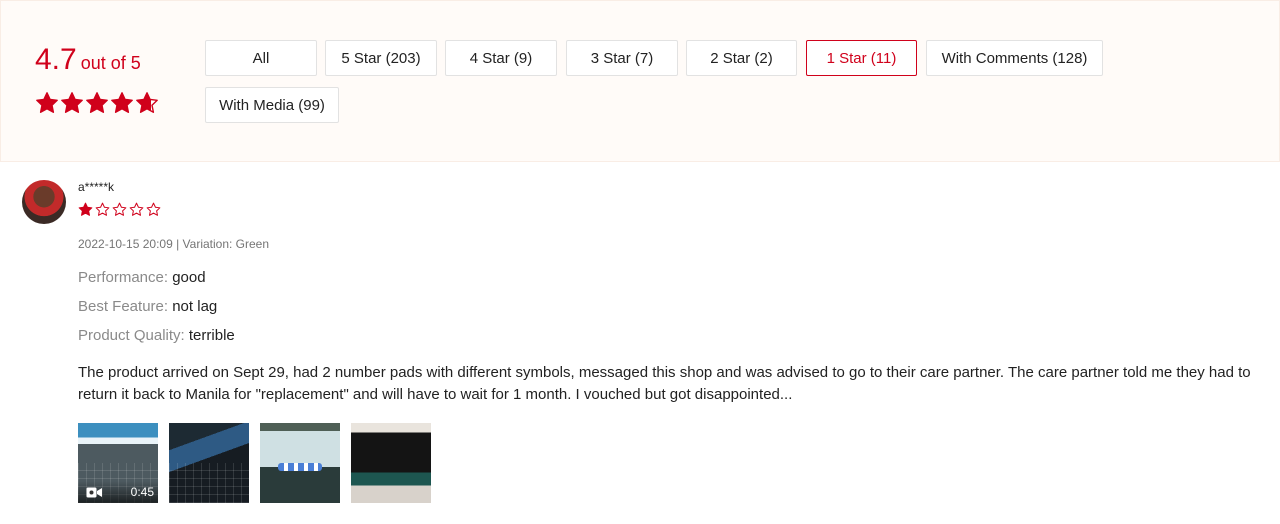 The image size is (1280, 524). Describe the element at coordinates (261, 58) in the screenshot. I see `filter-all: All` at that location.